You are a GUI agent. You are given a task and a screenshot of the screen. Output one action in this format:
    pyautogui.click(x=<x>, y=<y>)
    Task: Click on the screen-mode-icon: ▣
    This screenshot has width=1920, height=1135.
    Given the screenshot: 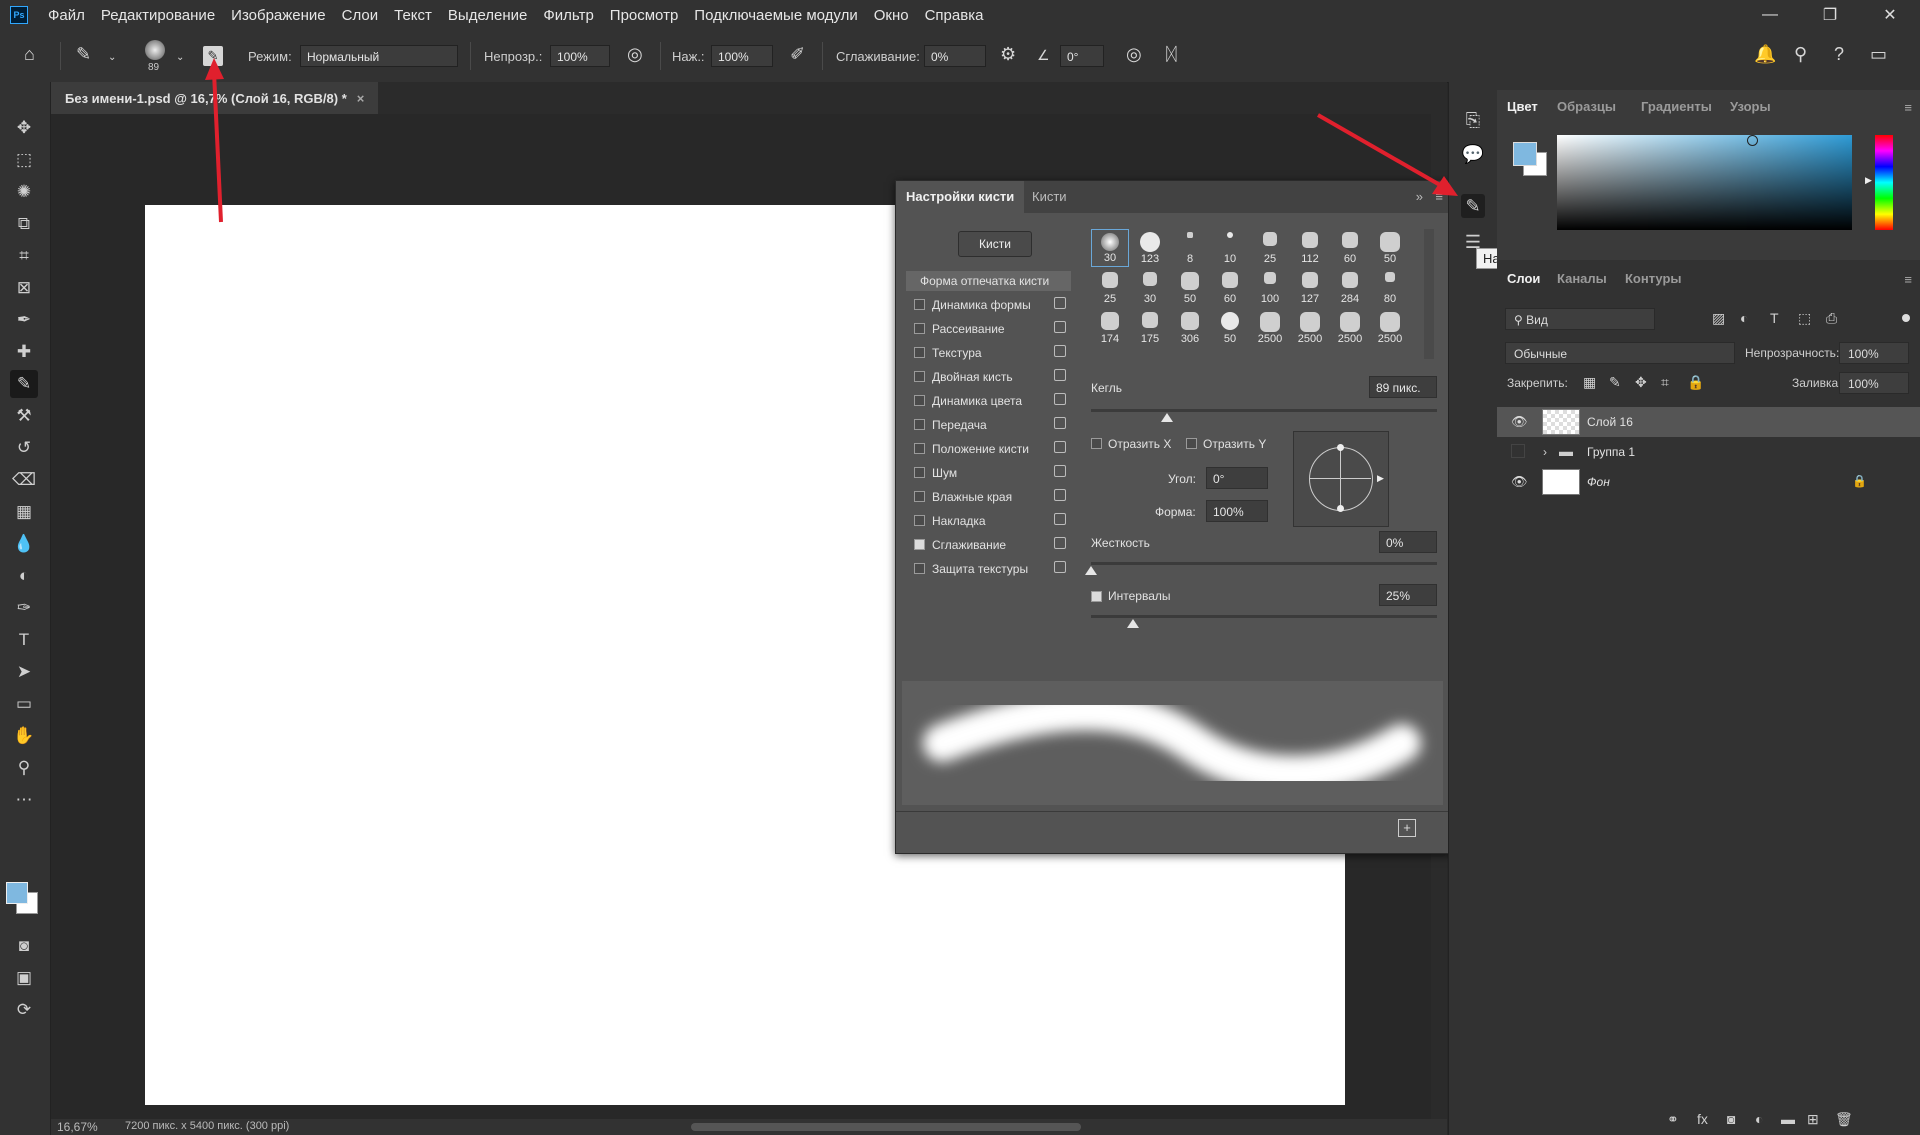 What is the action you would take?
    pyautogui.click(x=24, y=978)
    